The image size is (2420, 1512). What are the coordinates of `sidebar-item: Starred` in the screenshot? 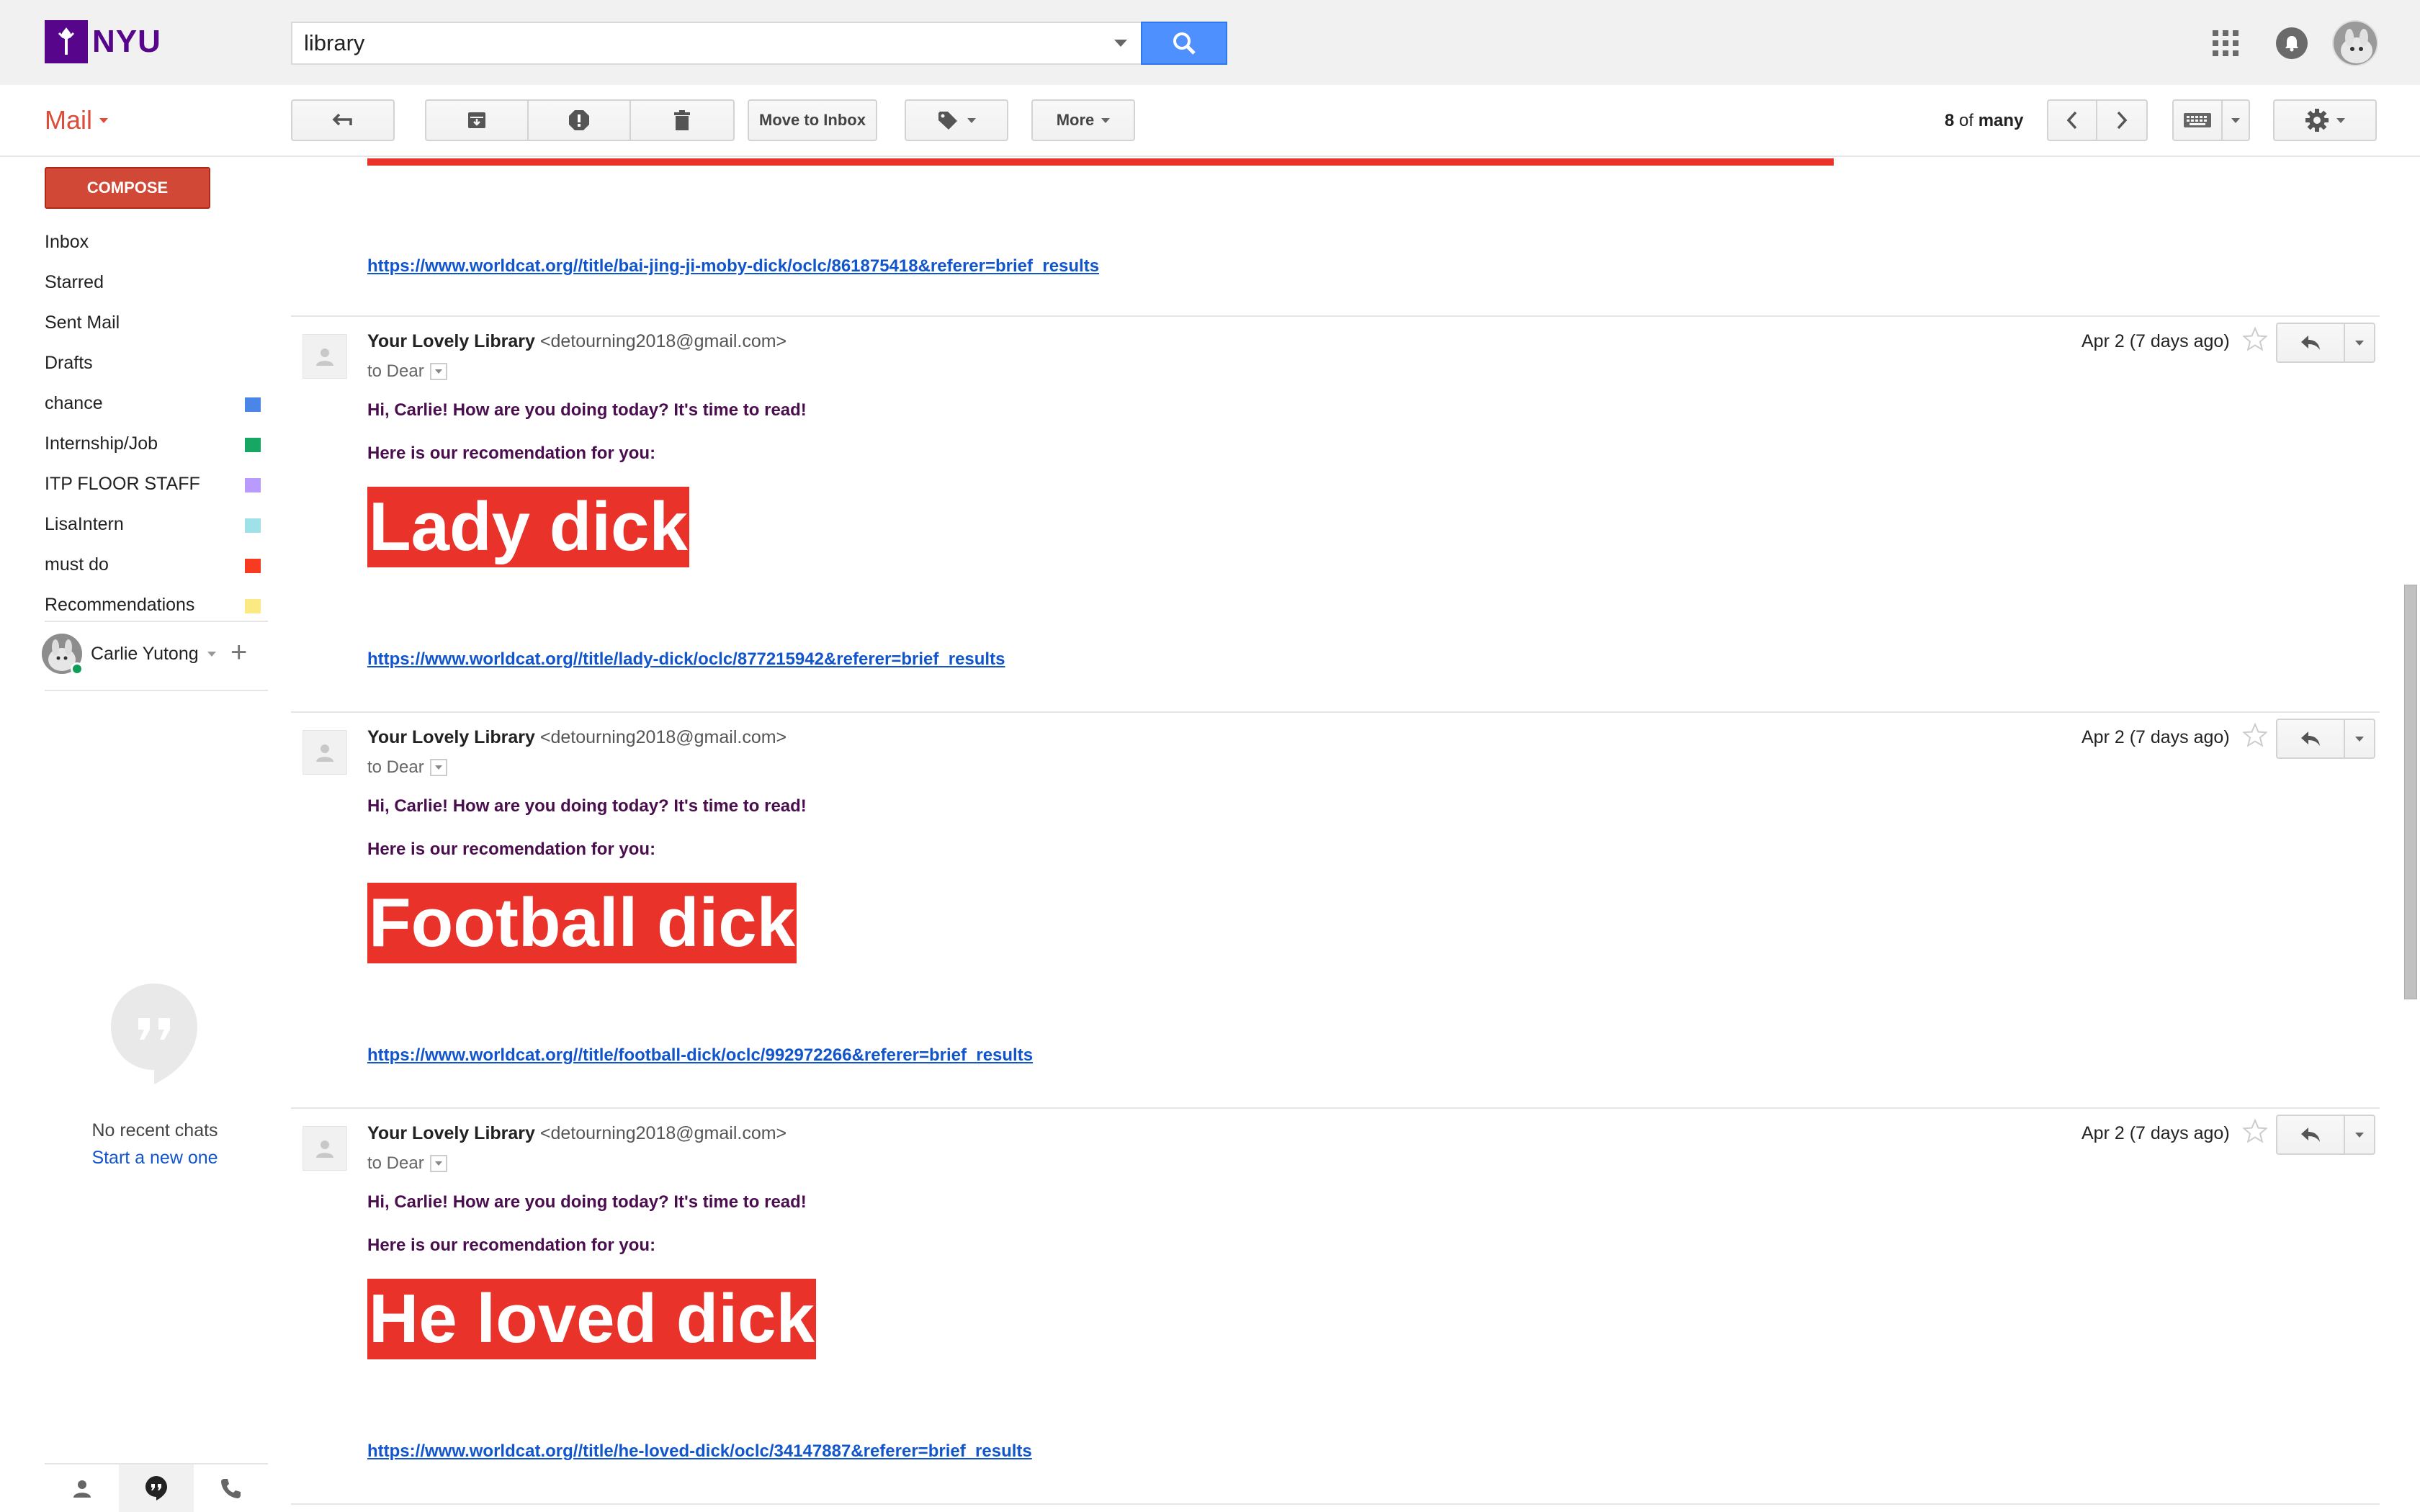 It's located at (134, 282).